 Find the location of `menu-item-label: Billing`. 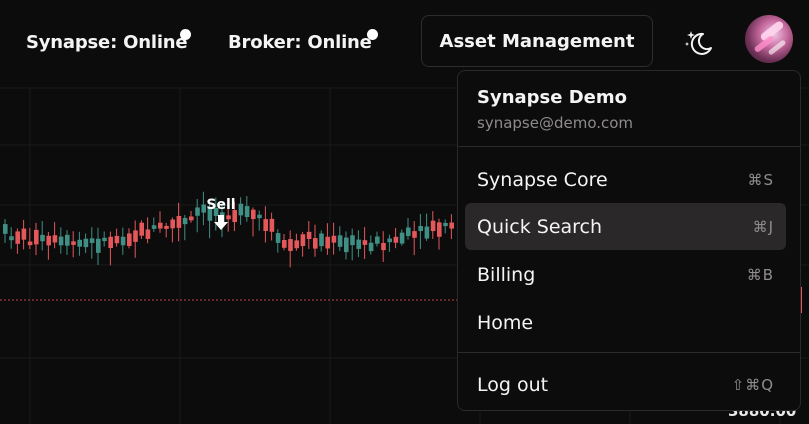

menu-item-label: Billing is located at coordinates (506, 274).